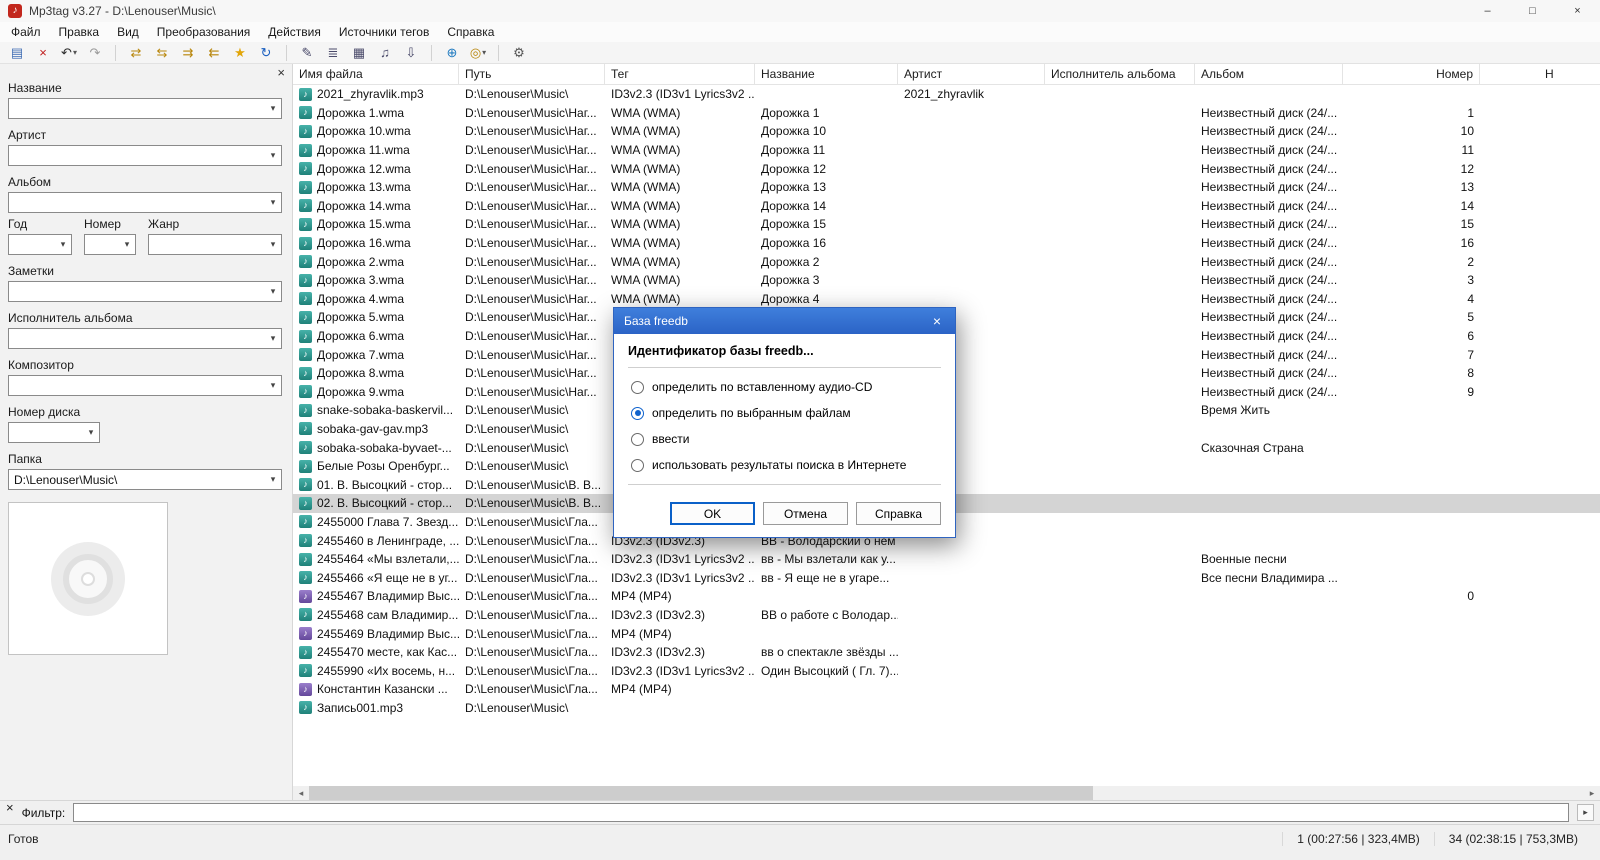 This screenshot has height=860, width=1600. What do you see at coordinates (1269, 74) in the screenshot?
I see `column-header: Альбом` at bounding box center [1269, 74].